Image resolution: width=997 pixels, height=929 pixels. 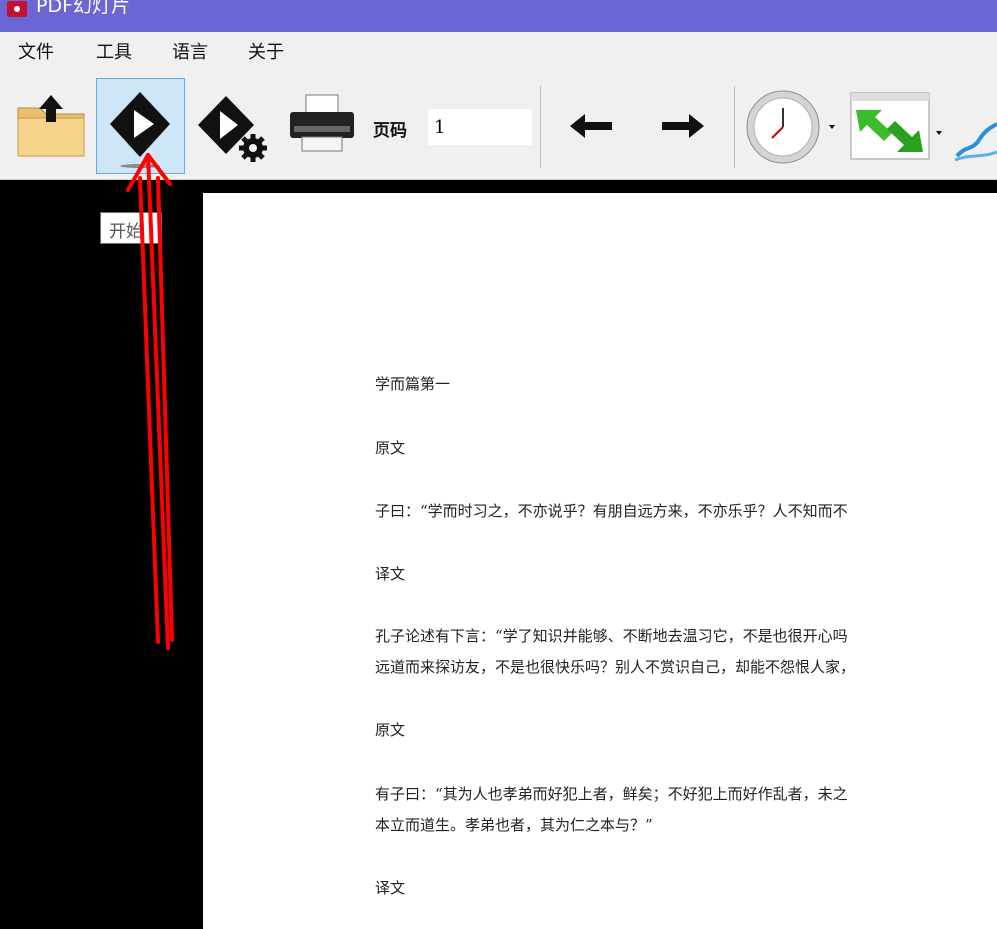 What do you see at coordinates (140, 130) in the screenshot?
I see `play-icon` at bounding box center [140, 130].